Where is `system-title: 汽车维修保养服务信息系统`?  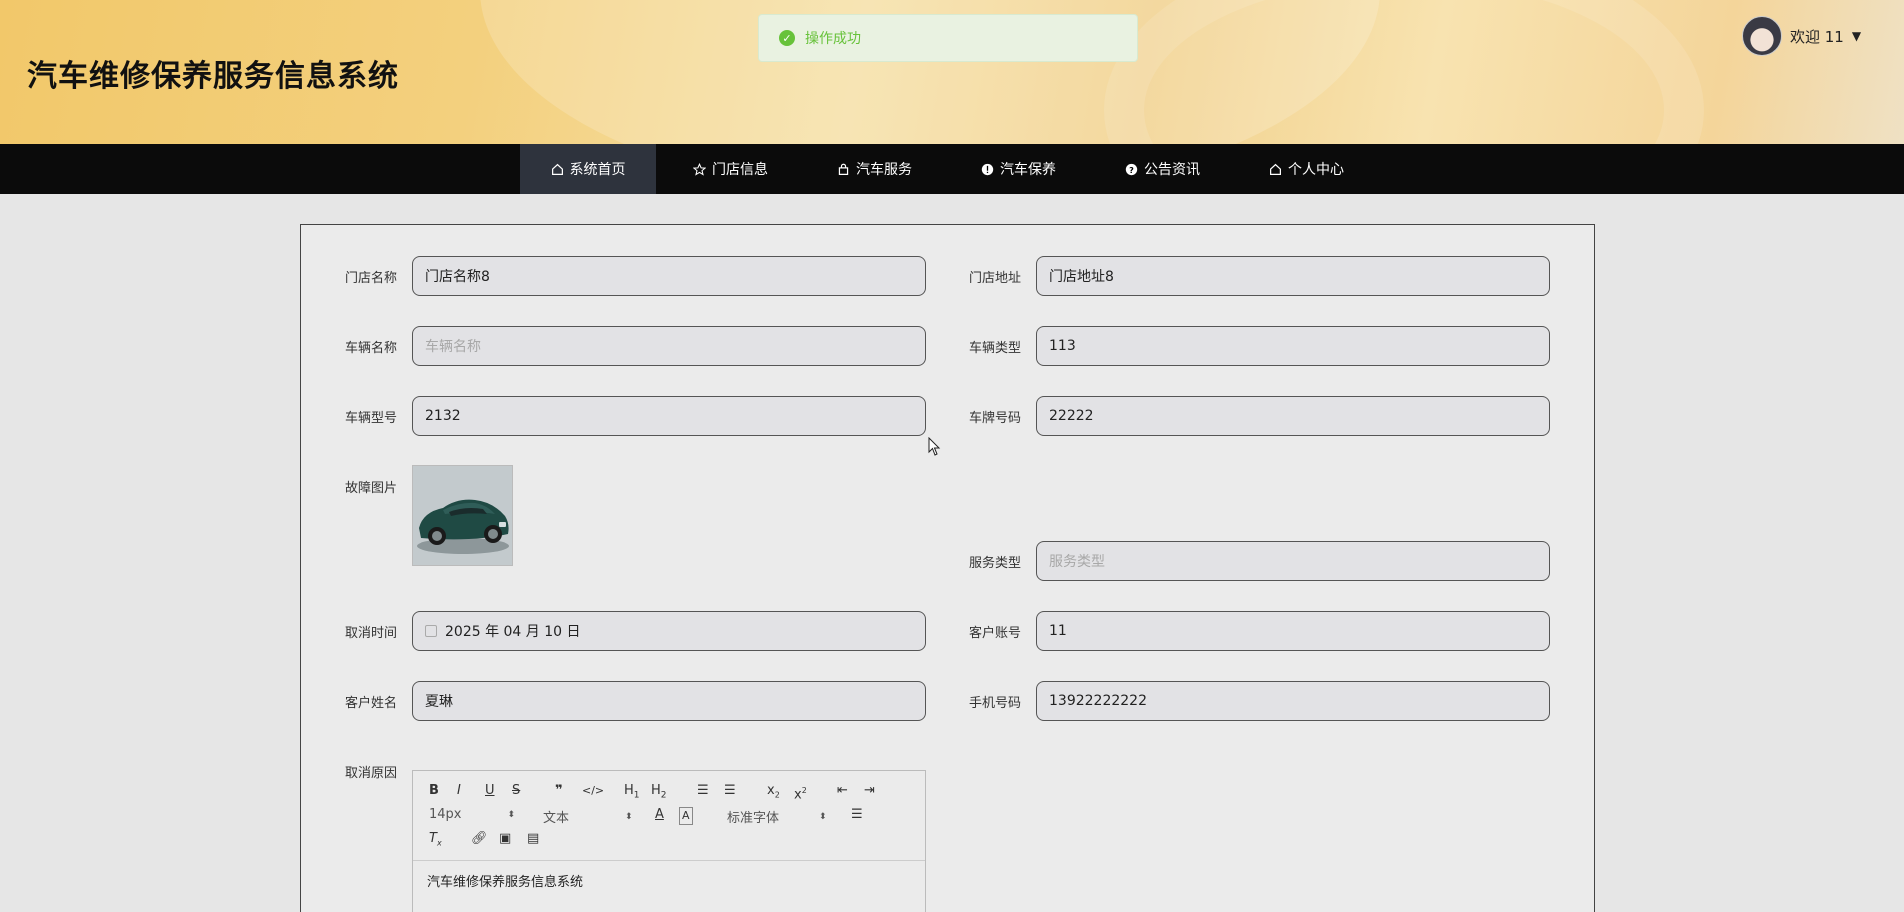
system-title: 汽车维修保养服务信息系统 is located at coordinates (213, 76).